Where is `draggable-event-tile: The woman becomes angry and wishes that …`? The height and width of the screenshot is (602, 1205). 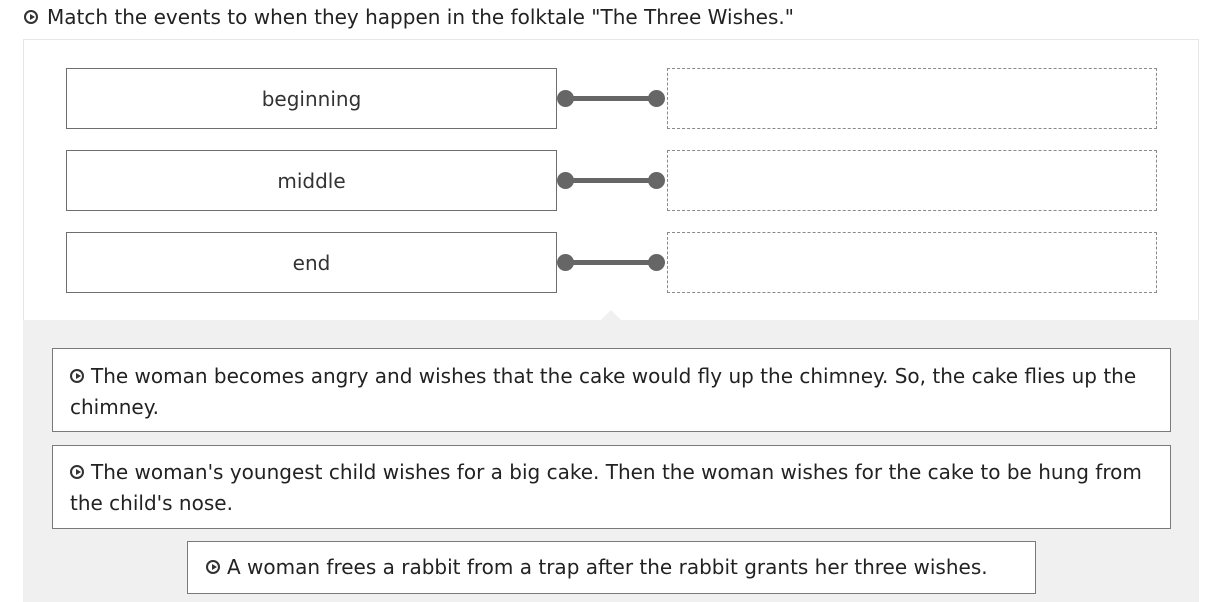
draggable-event-tile: The woman becomes angry and wishes that … is located at coordinates (611, 390).